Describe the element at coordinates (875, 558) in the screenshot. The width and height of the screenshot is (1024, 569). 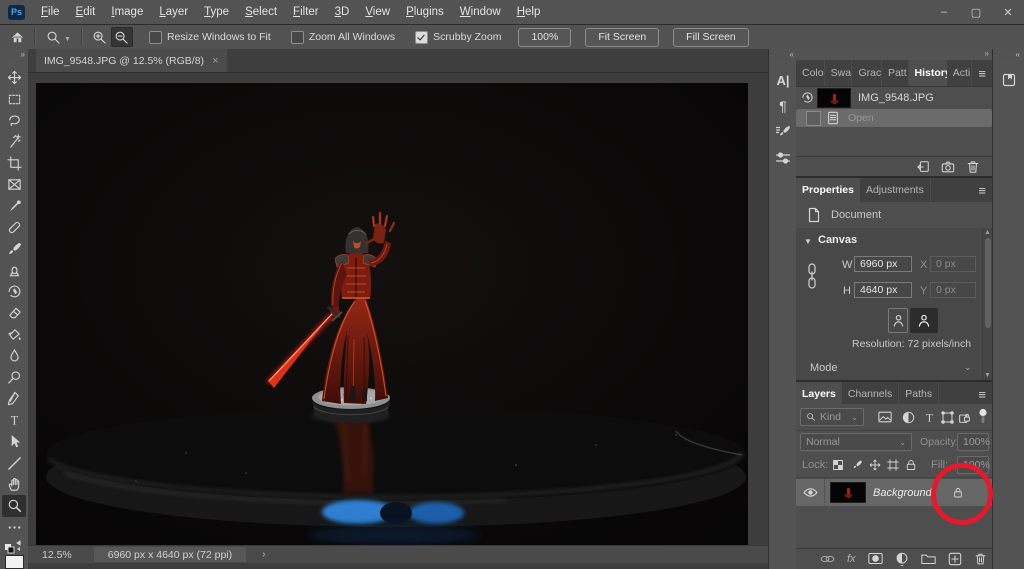
I see `layer-mask-icon` at that location.